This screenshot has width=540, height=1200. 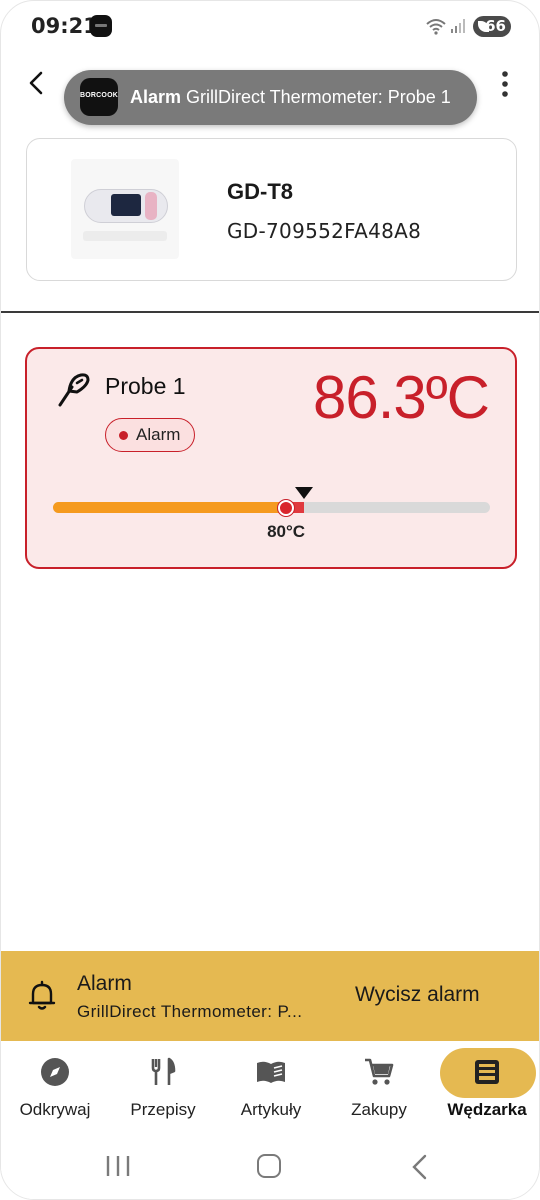 What do you see at coordinates (304, 493) in the screenshot?
I see `current-temperature-marker` at bounding box center [304, 493].